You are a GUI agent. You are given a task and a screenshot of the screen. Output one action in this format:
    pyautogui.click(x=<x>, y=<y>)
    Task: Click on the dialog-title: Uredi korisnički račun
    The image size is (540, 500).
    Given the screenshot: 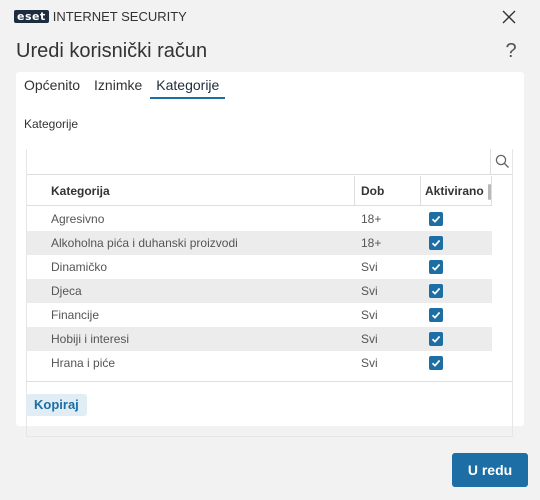 What is the action you would take?
    pyautogui.click(x=112, y=51)
    